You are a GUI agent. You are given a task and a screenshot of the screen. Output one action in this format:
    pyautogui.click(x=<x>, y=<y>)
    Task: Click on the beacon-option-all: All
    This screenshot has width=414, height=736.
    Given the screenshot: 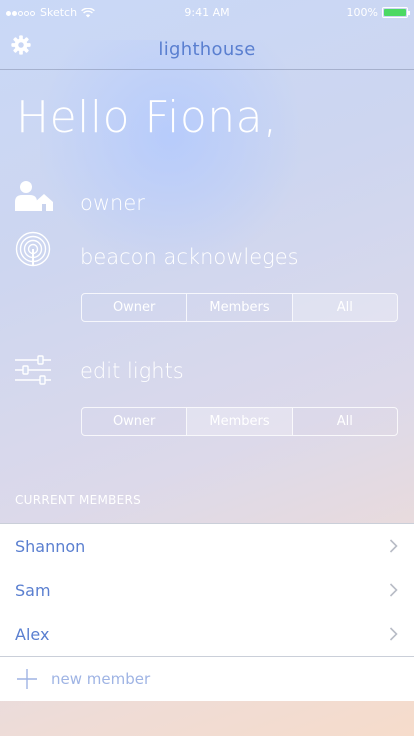 What is the action you would take?
    pyautogui.click(x=344, y=307)
    